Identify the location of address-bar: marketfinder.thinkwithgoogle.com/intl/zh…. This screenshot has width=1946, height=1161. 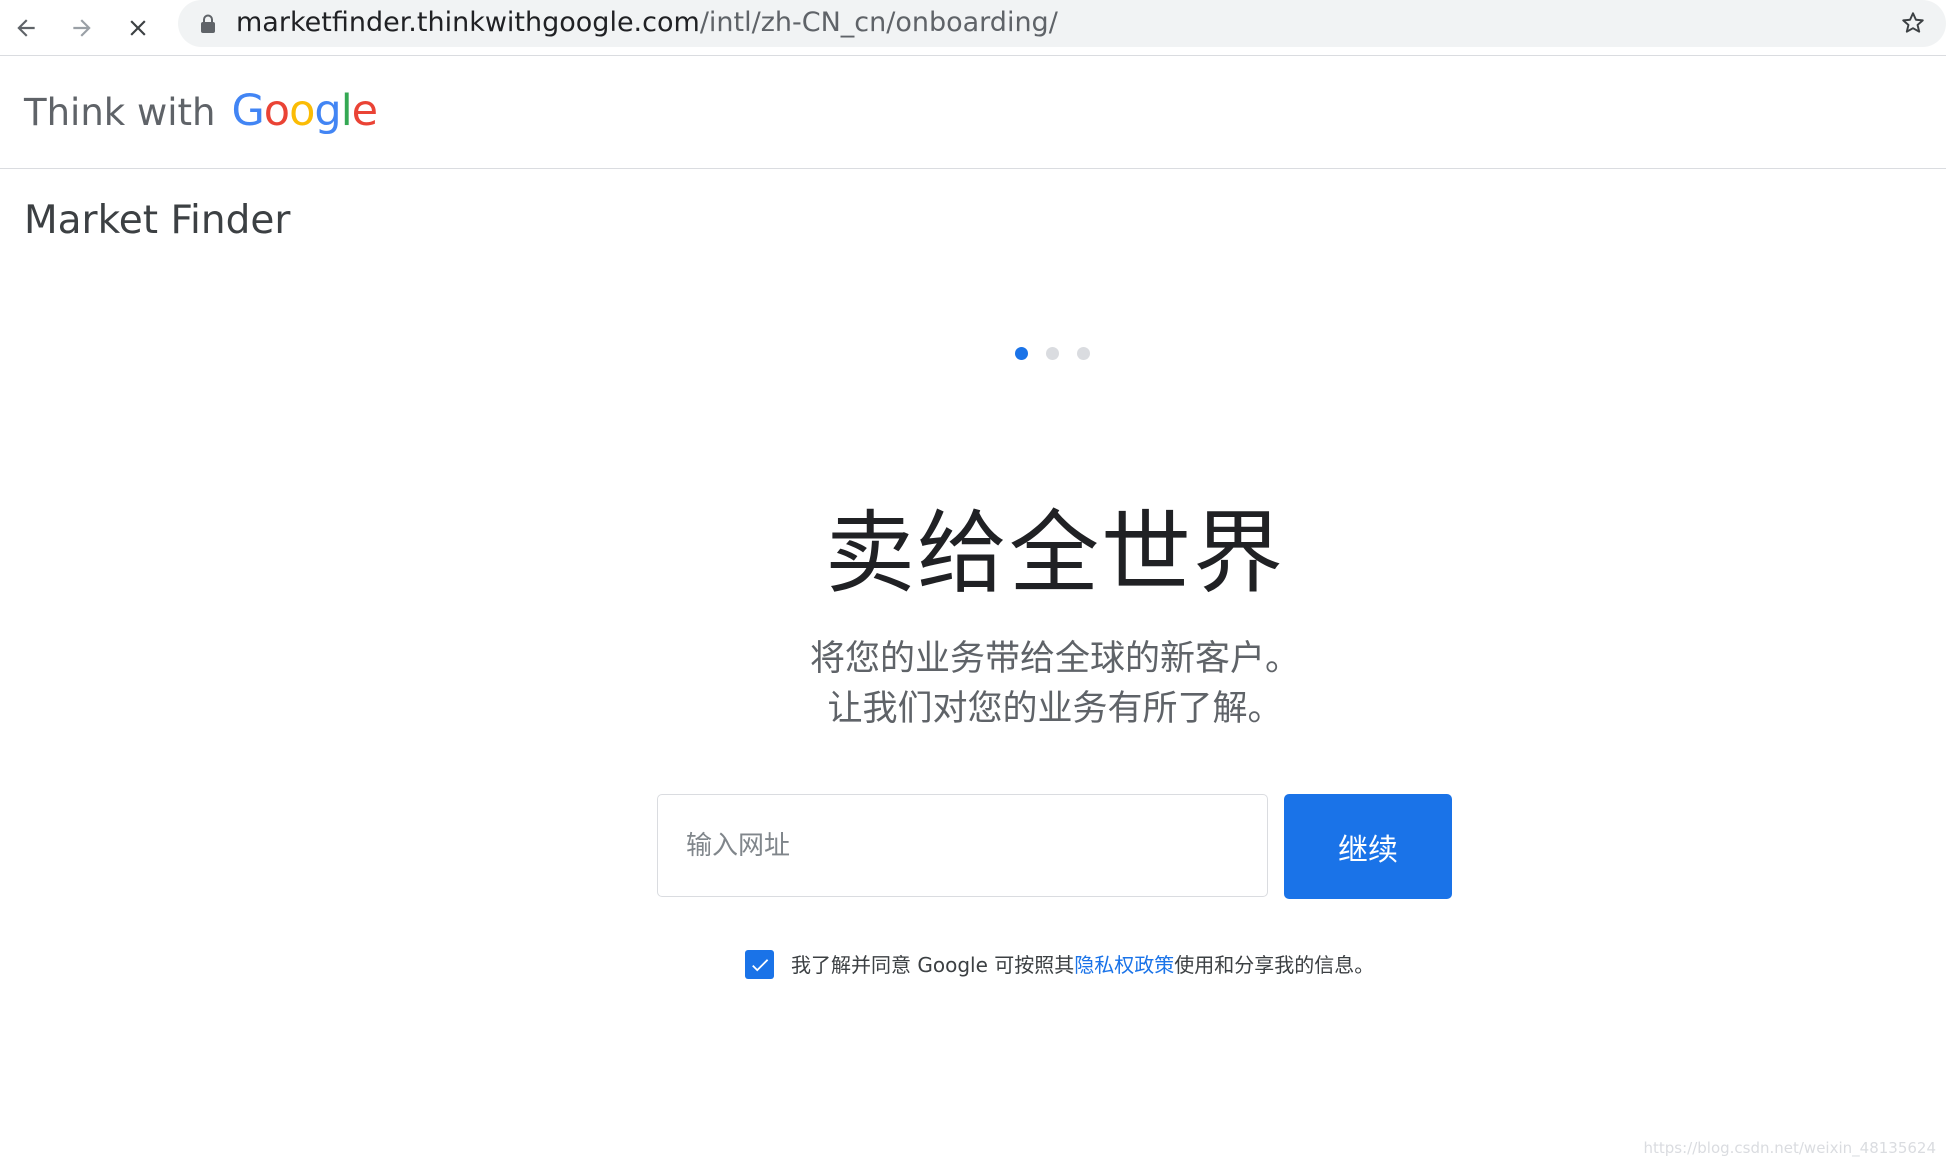
(1062, 23).